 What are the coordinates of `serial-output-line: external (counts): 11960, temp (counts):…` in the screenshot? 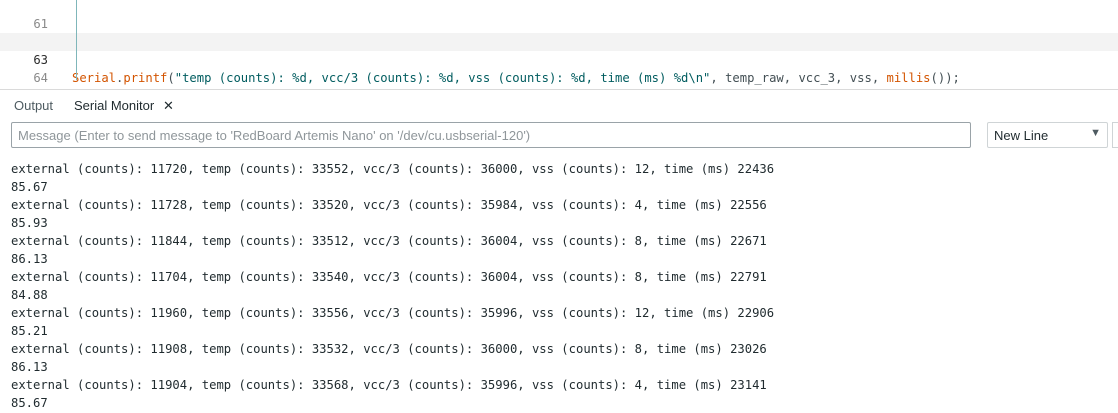 It's located at (393, 313).